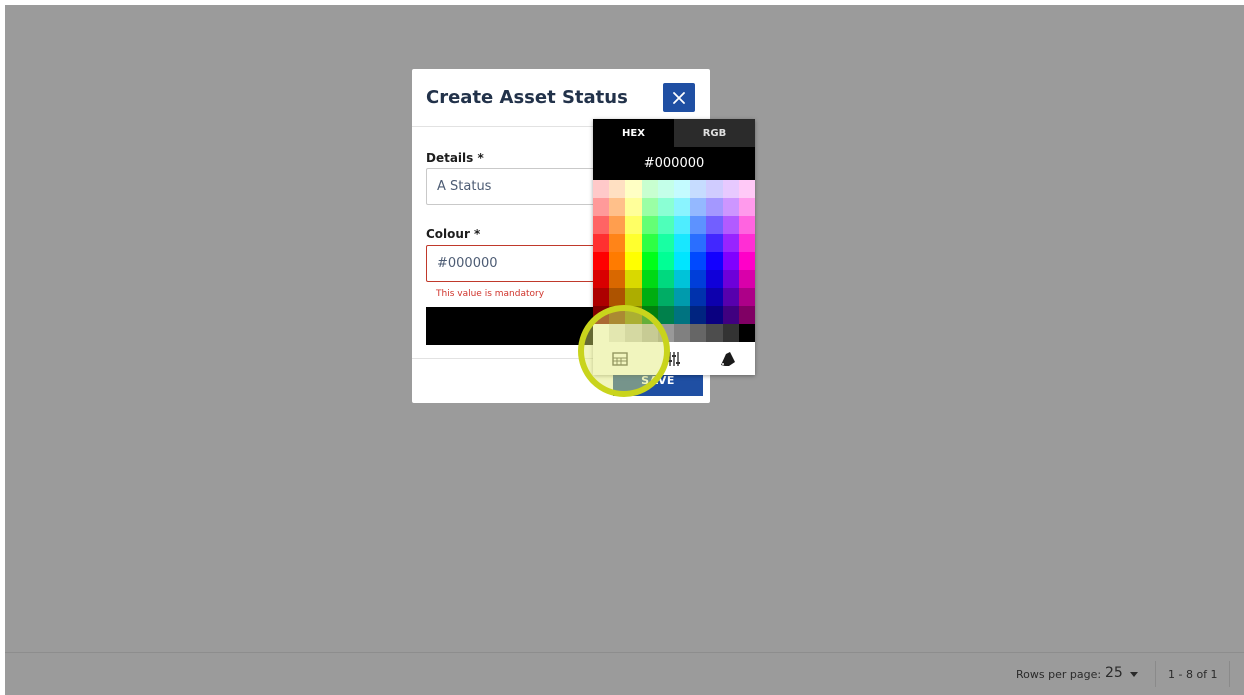 Image resolution: width=1244 pixels, height=695 pixels. Describe the element at coordinates (527, 97) in the screenshot. I see `dialog-title: Create Asset Status` at that location.